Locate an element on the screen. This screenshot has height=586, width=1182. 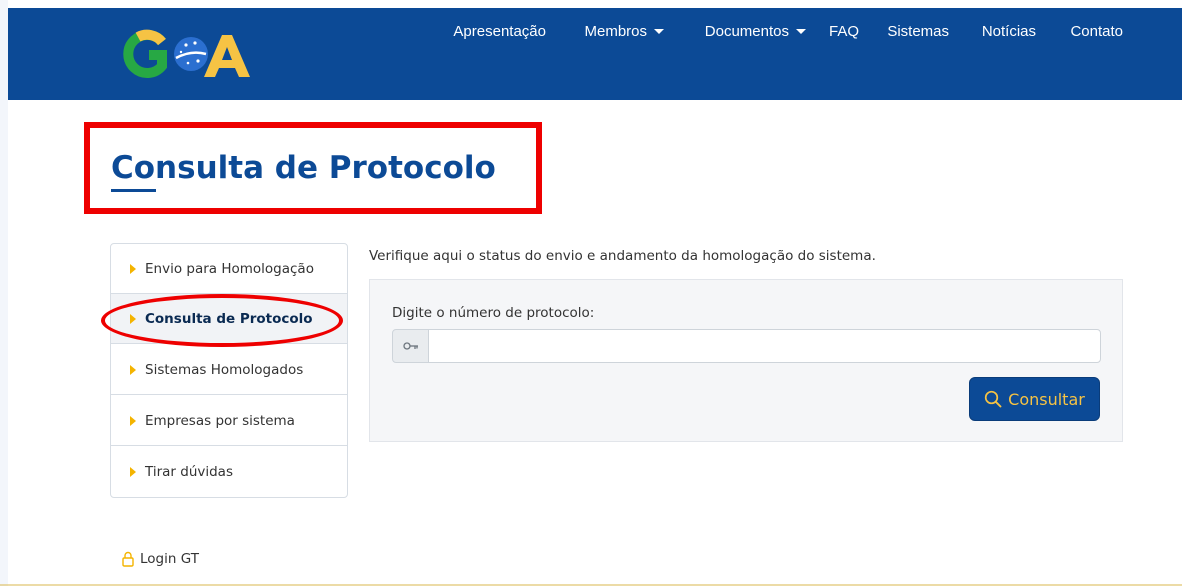
login-gt-link: Login GT is located at coordinates (160, 559).